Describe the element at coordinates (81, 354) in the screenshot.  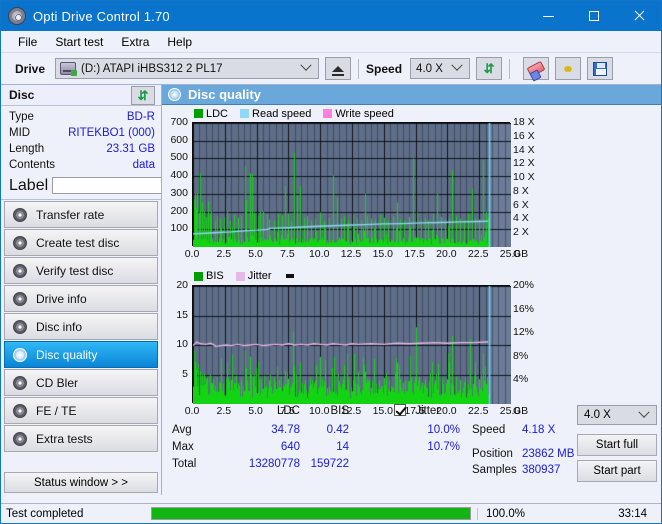
I see `sidebar-item-disc-quality: Disc quality` at that location.